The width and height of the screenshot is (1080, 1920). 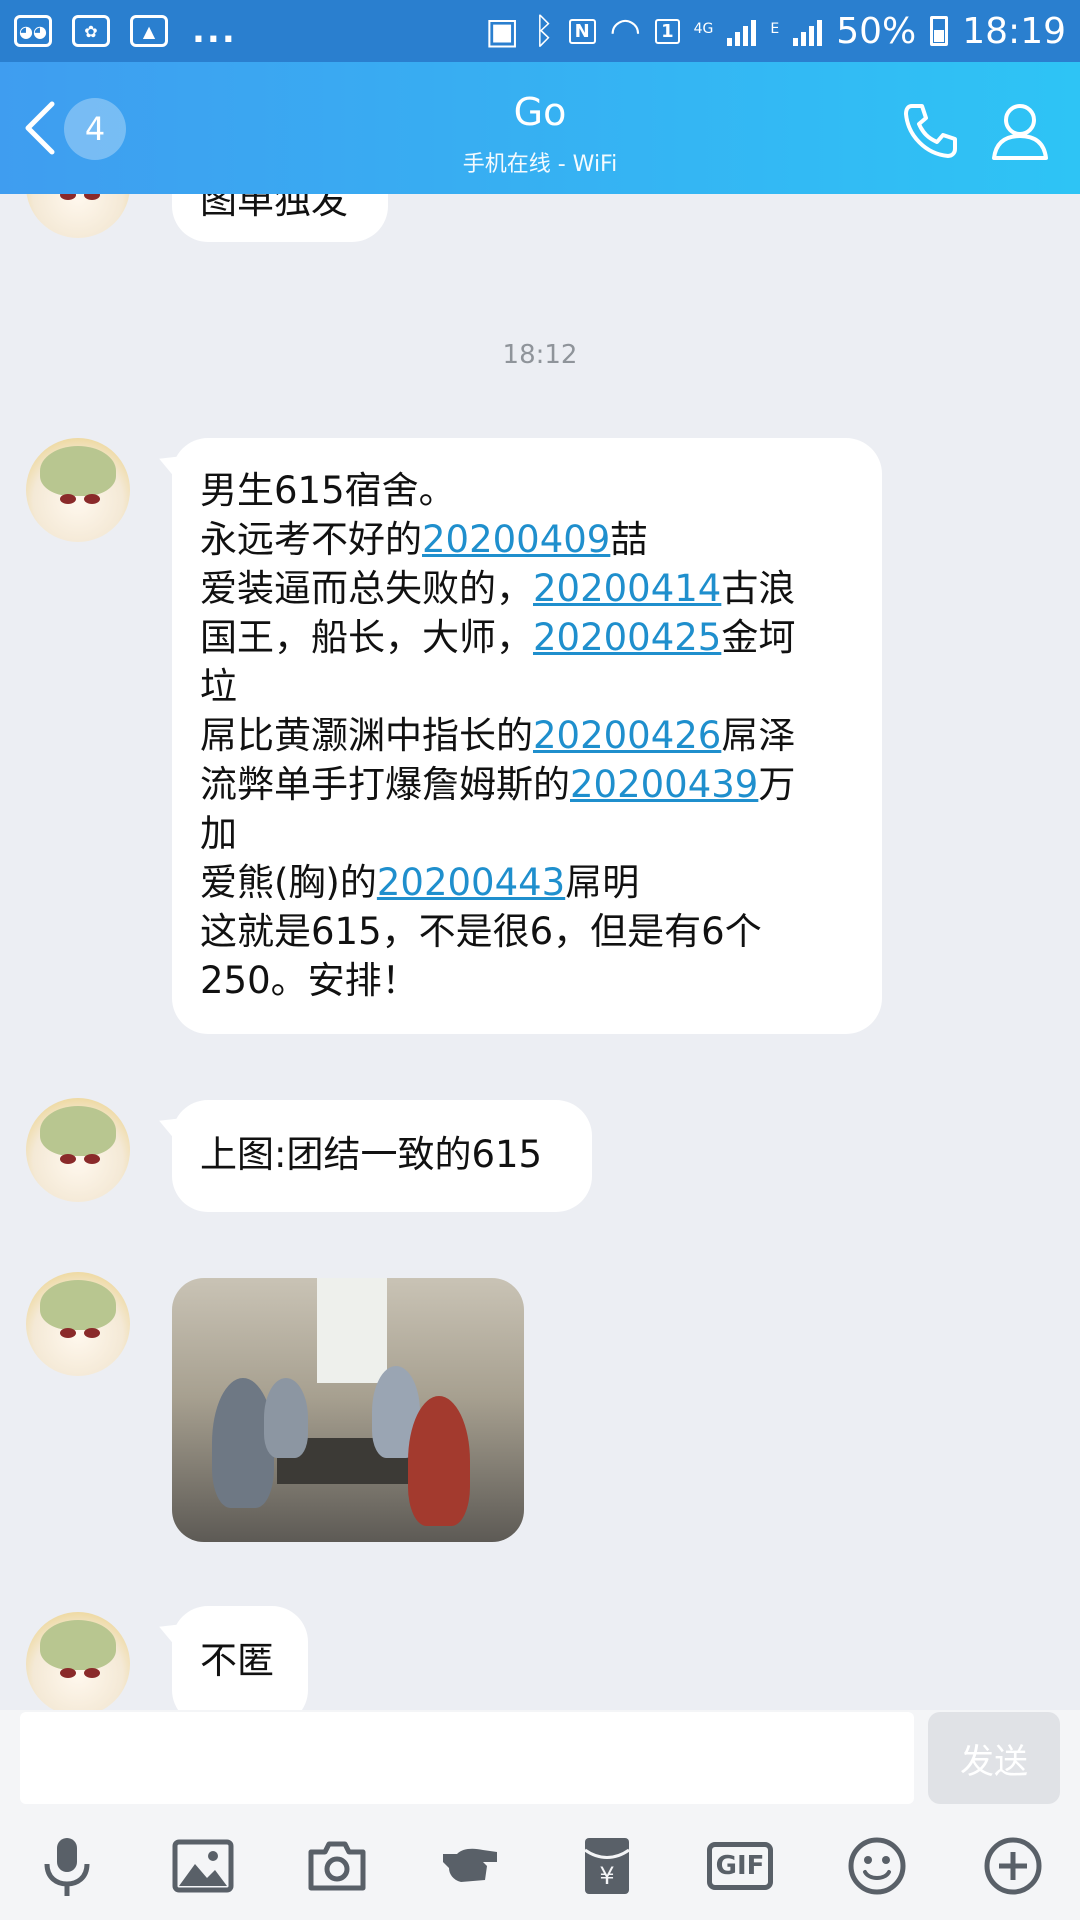 What do you see at coordinates (516, 539) in the screenshot?
I see `number-link: 20200409` at bounding box center [516, 539].